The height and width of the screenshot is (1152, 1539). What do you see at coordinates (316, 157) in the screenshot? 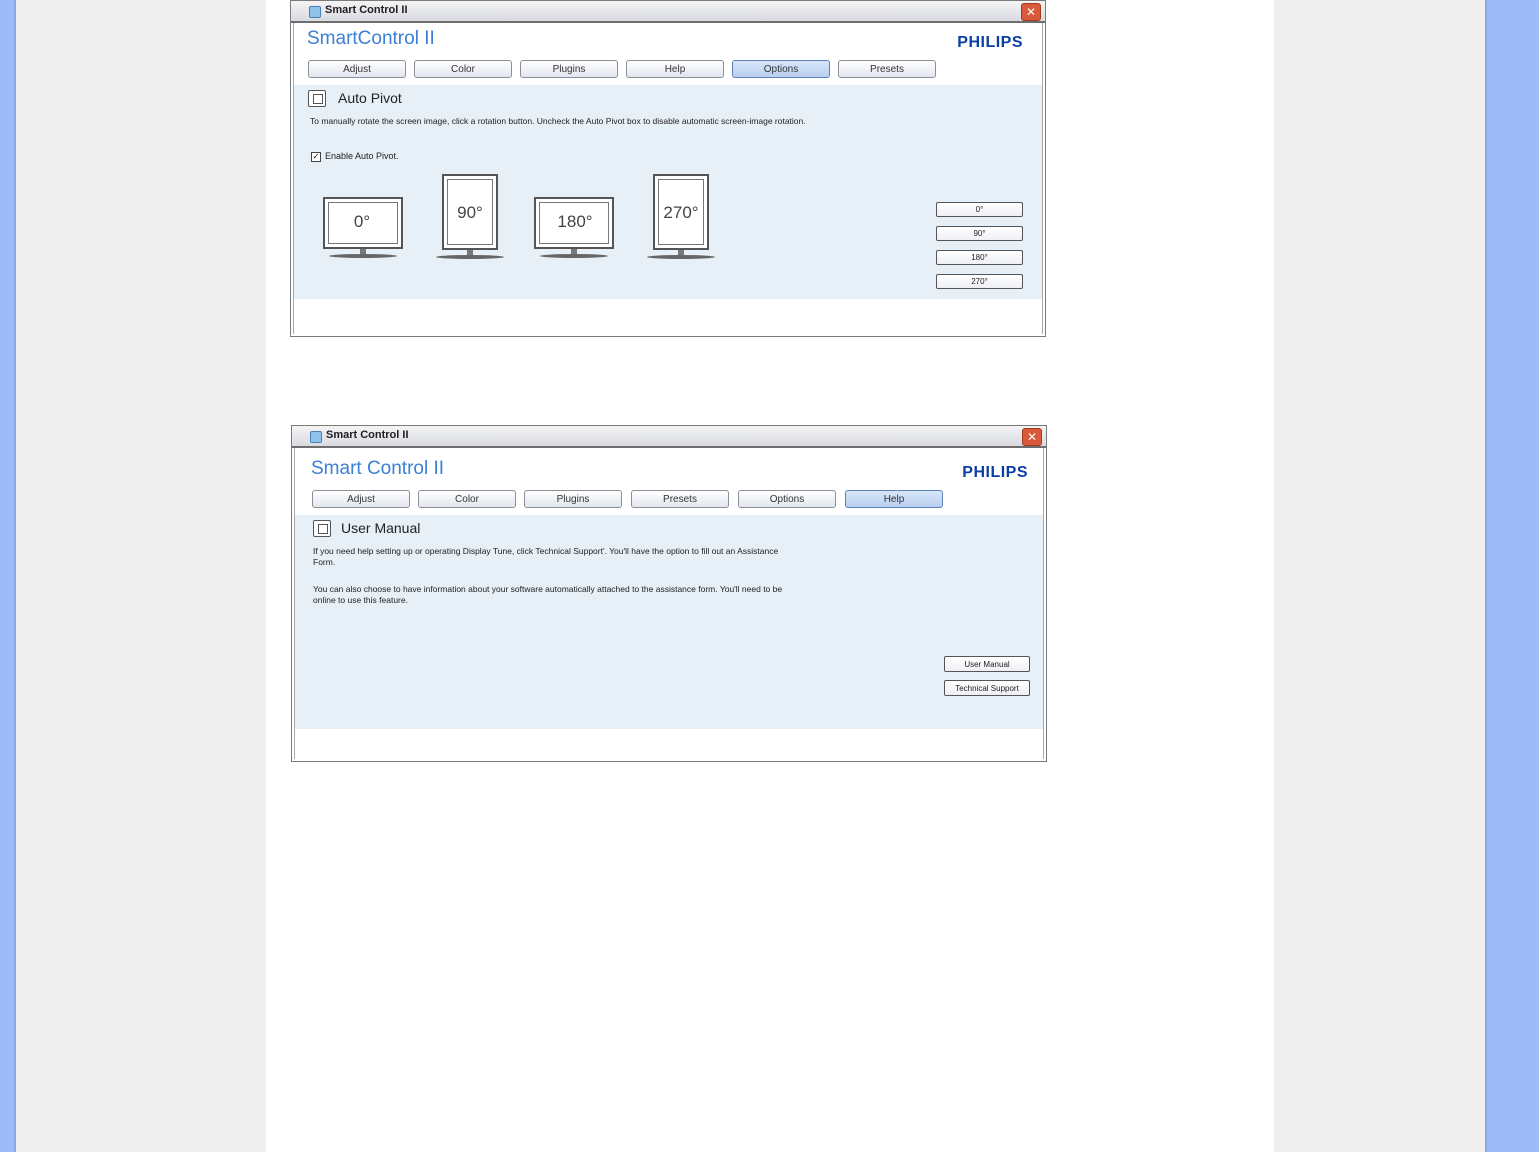
I see `enable-auto-pivot-checkbox: ✓` at bounding box center [316, 157].